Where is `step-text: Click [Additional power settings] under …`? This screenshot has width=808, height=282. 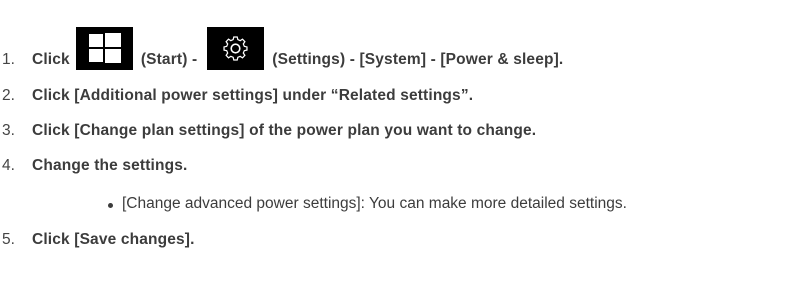 step-text: Click [Additional power settings] under … is located at coordinates (253, 95).